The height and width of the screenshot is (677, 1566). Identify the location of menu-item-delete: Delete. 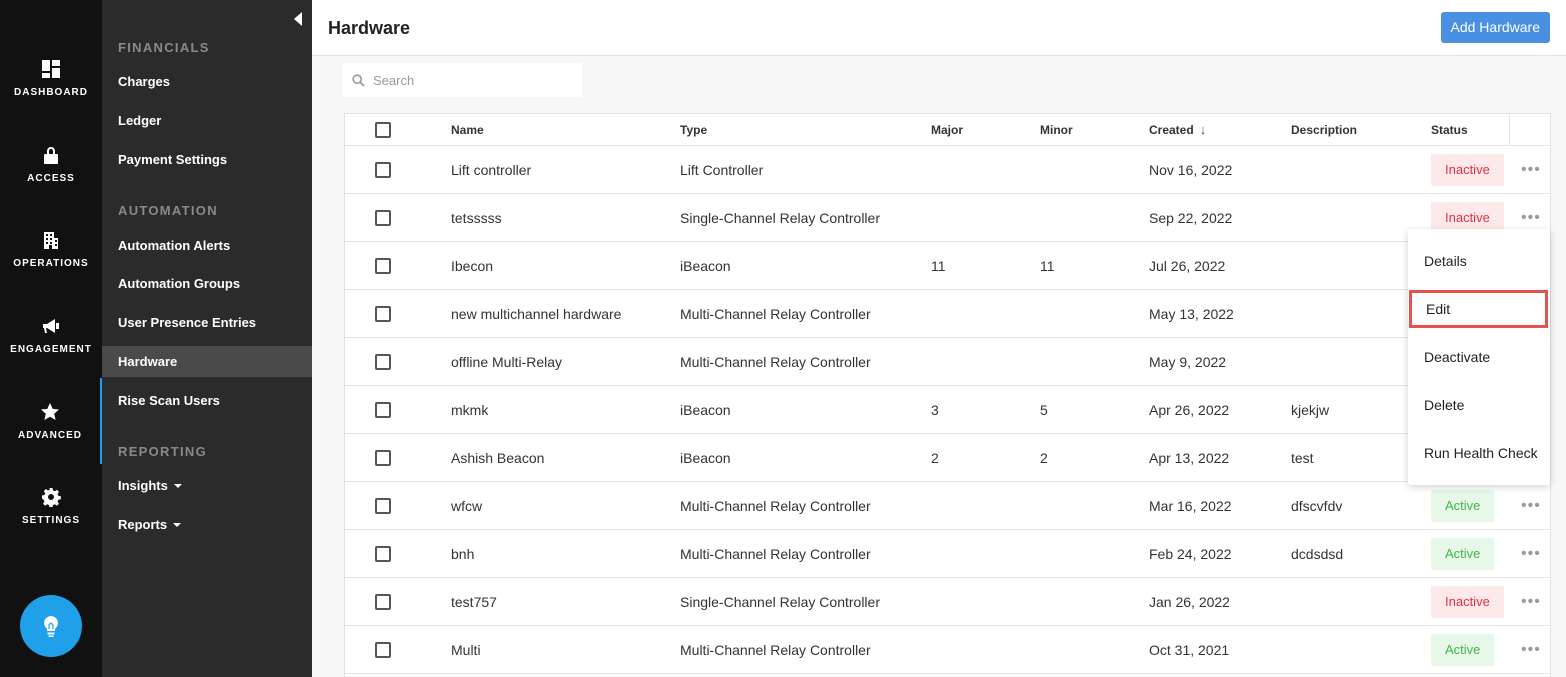
(1479, 405).